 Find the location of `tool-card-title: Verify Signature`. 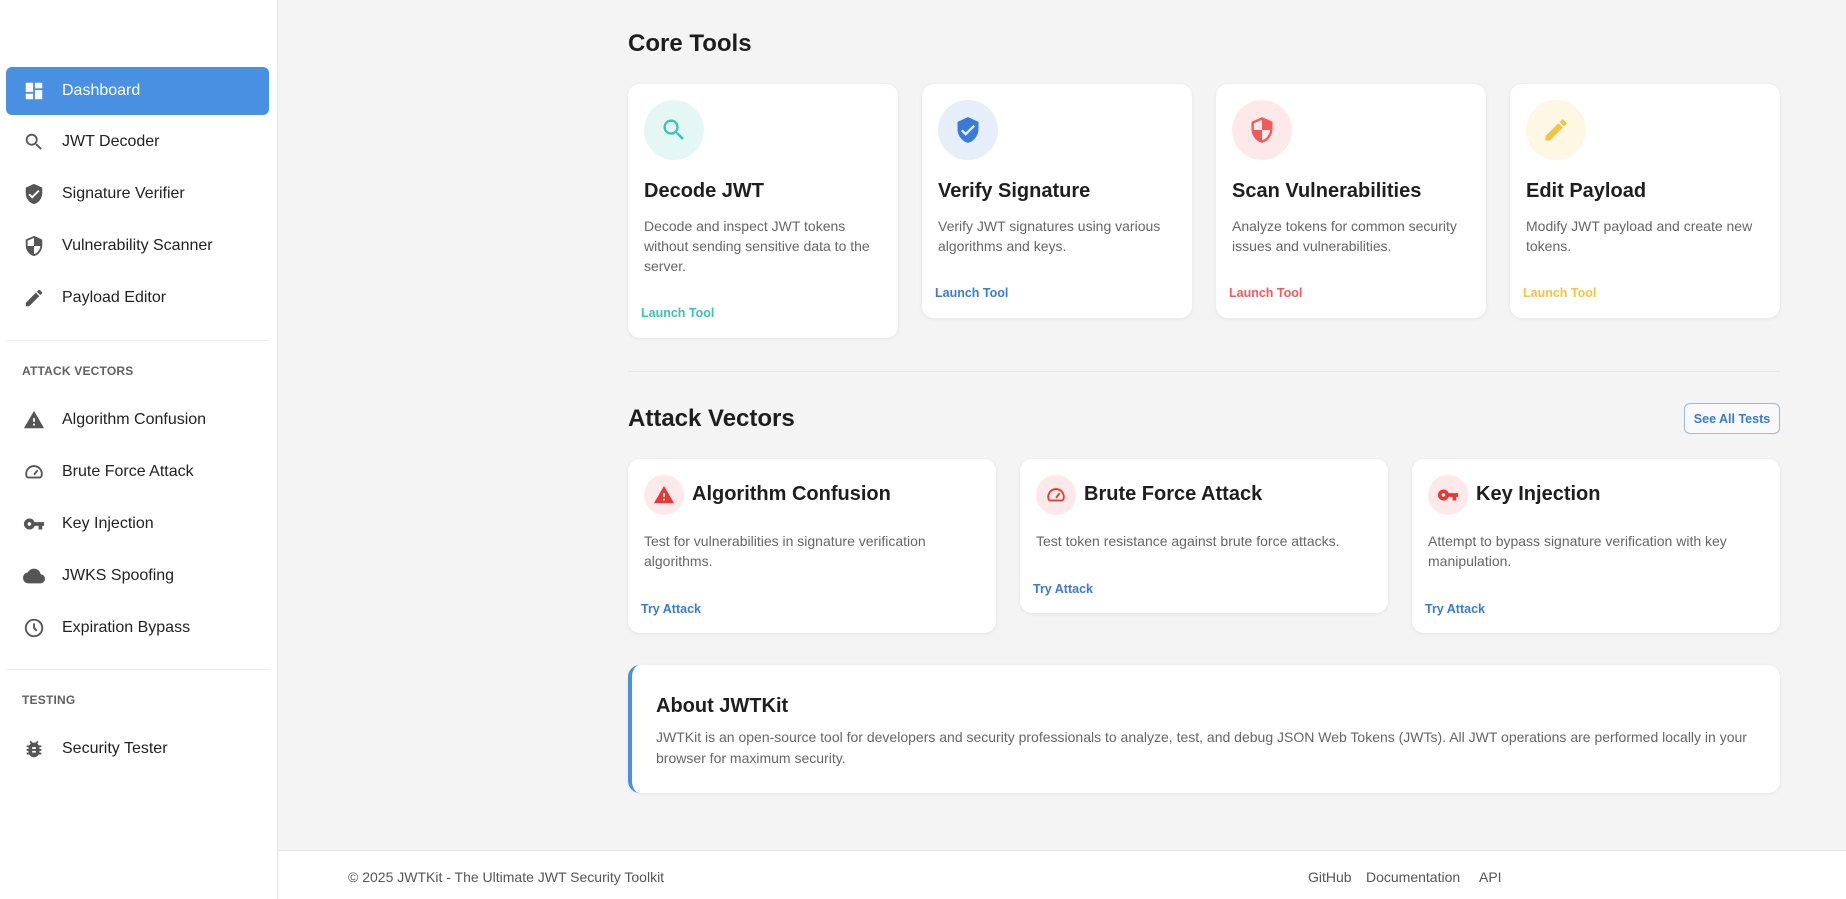

tool-card-title: Verify Signature is located at coordinates (1014, 191).